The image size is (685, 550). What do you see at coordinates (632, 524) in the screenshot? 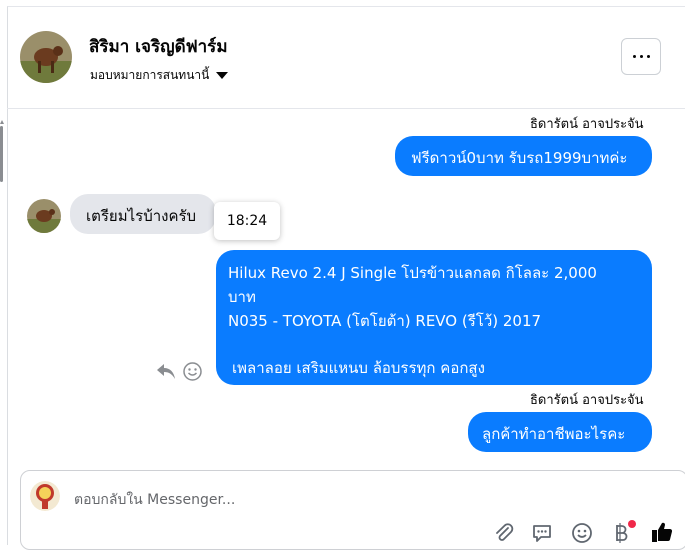
I see `notification-dot` at bounding box center [632, 524].